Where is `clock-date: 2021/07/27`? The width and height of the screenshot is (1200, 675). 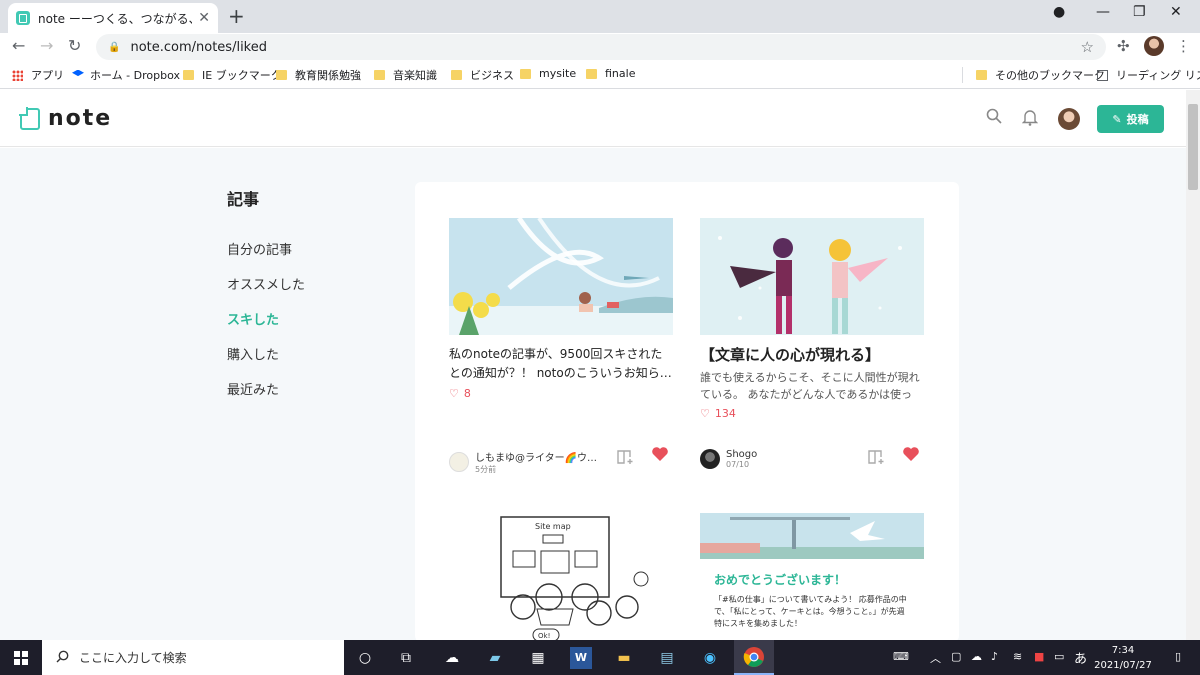
clock-date: 2021/07/27 is located at coordinates (1123, 665).